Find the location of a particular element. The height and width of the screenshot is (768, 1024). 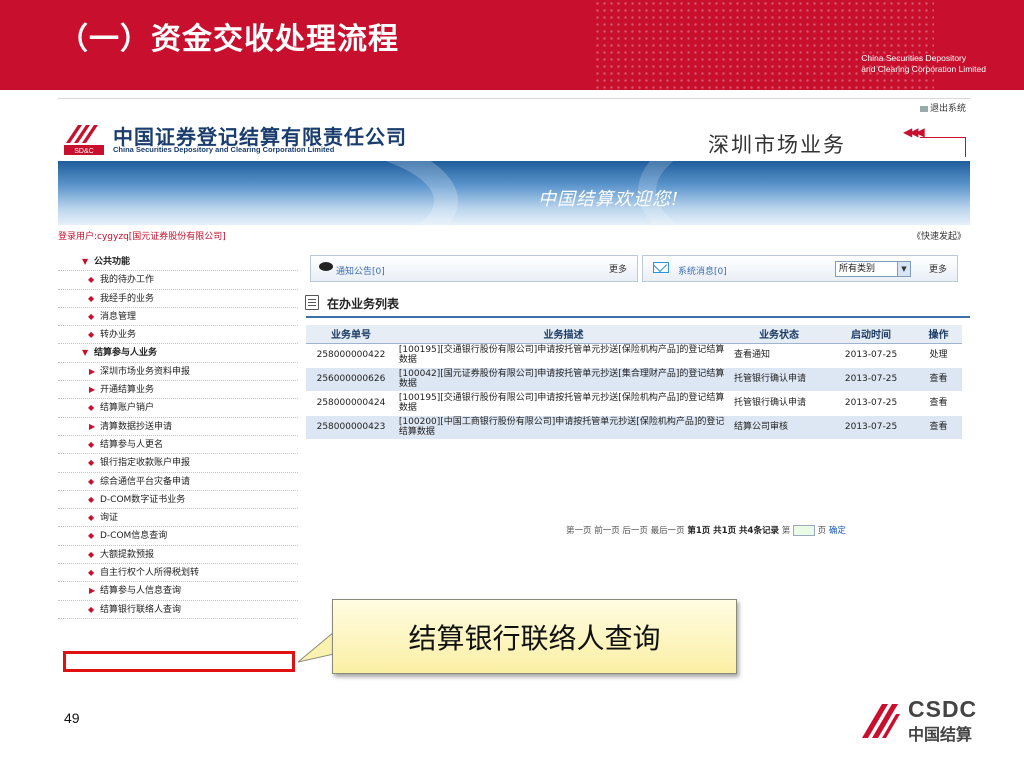

sidebar-item: ◆ 银行指定收款账户申报 is located at coordinates (178, 463).